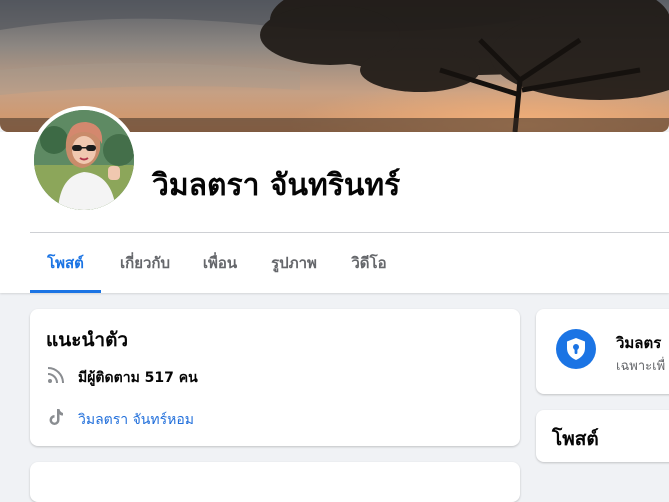  Describe the element at coordinates (576, 349) in the screenshot. I see `shield-lock-icon` at that location.